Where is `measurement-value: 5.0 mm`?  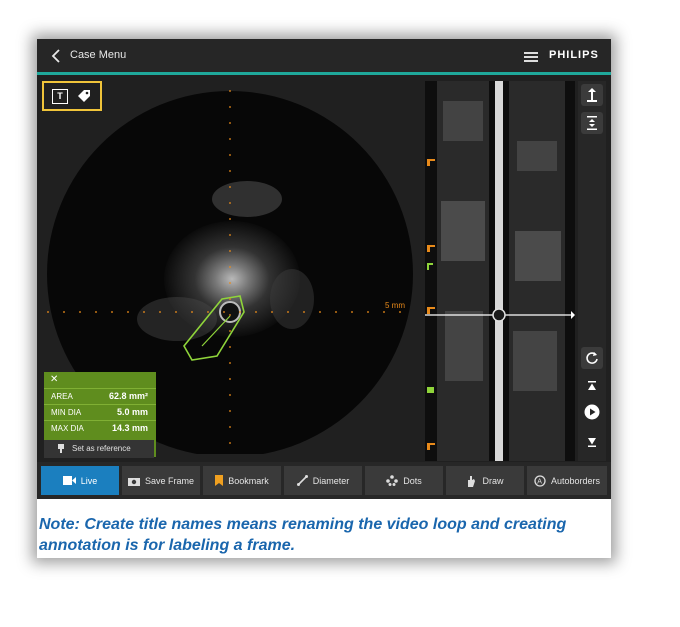 measurement-value: 5.0 mm is located at coordinates (132, 412).